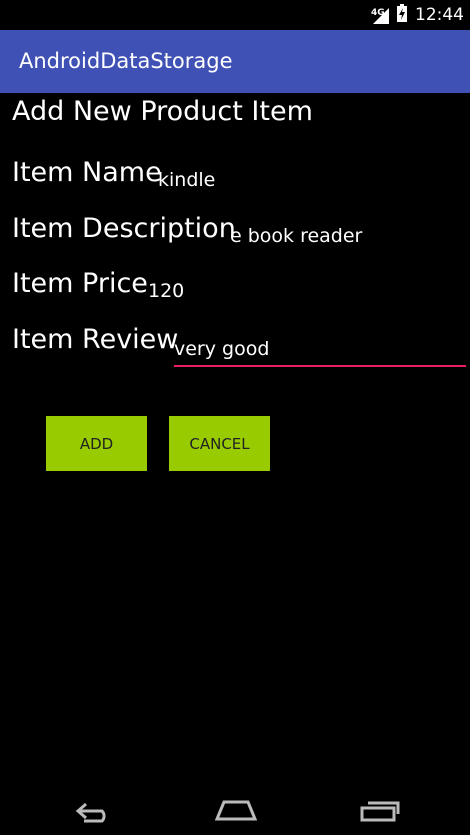 This screenshot has width=470, height=835. I want to click on signal-icon: 4G, so click(380, 15).